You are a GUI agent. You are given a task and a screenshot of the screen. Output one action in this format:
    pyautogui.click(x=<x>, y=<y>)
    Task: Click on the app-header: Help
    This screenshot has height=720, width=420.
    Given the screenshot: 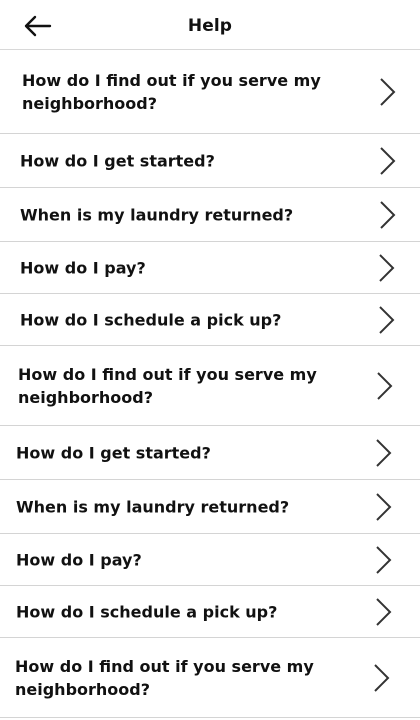 What is the action you would take?
    pyautogui.click(x=210, y=25)
    